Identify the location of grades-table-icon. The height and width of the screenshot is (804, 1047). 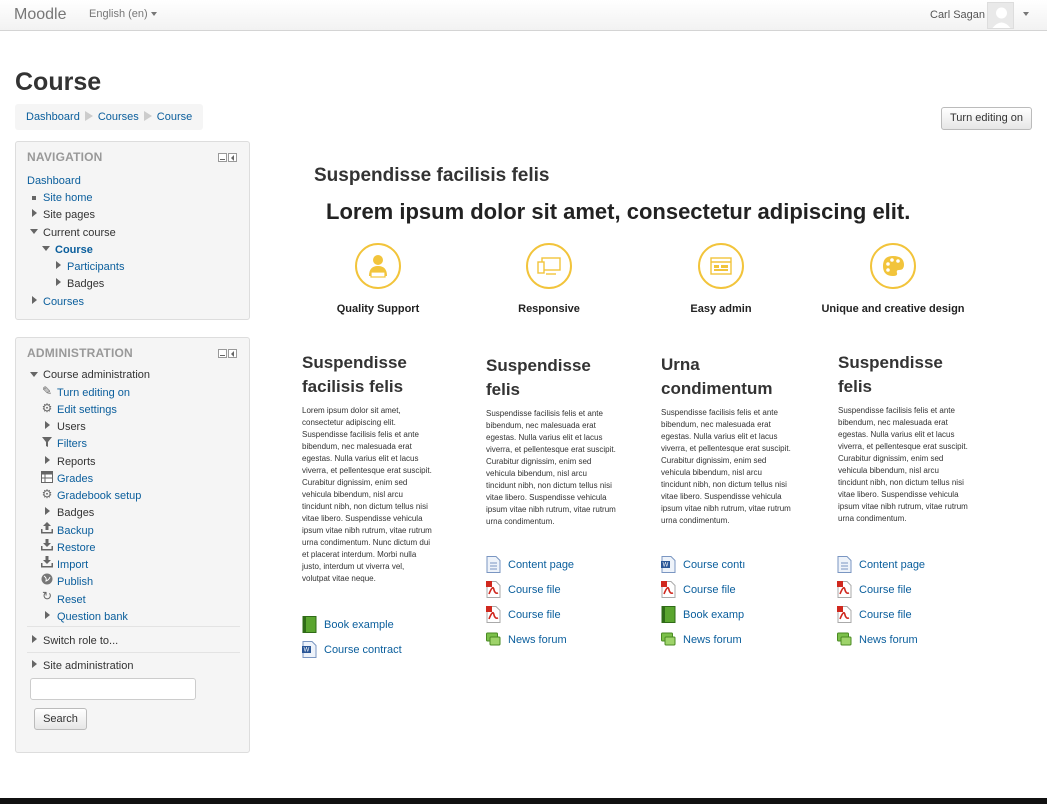
(47, 477).